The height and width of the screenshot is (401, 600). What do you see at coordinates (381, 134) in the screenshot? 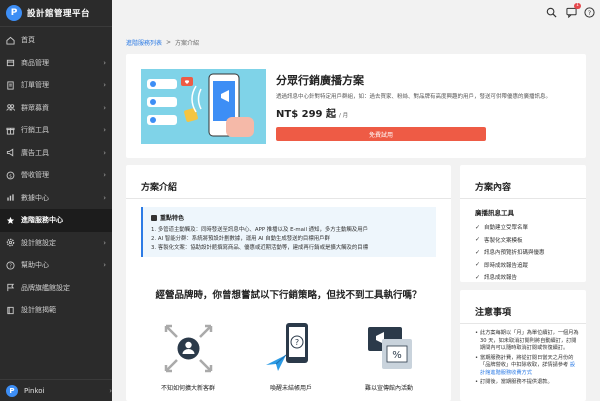
I see `free-trial-button: 免費試用` at bounding box center [381, 134].